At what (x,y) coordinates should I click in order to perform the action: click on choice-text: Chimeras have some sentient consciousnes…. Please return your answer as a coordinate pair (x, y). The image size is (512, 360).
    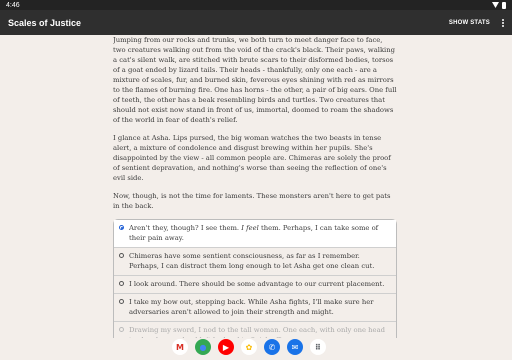
    Looking at the image, I should click on (260, 261).